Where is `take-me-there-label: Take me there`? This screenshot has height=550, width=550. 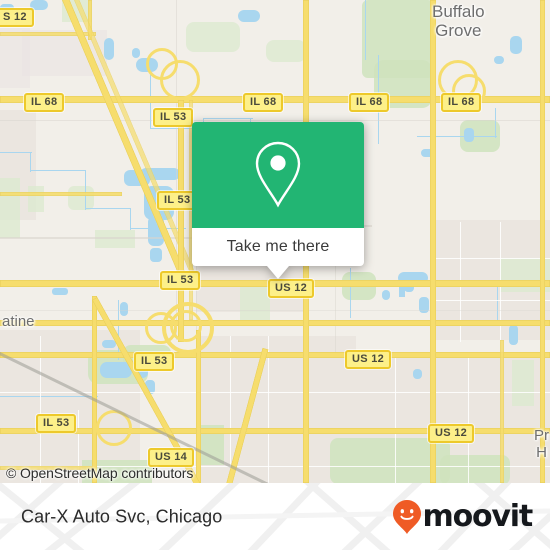
take-me-there-label: Take me there is located at coordinates (278, 246).